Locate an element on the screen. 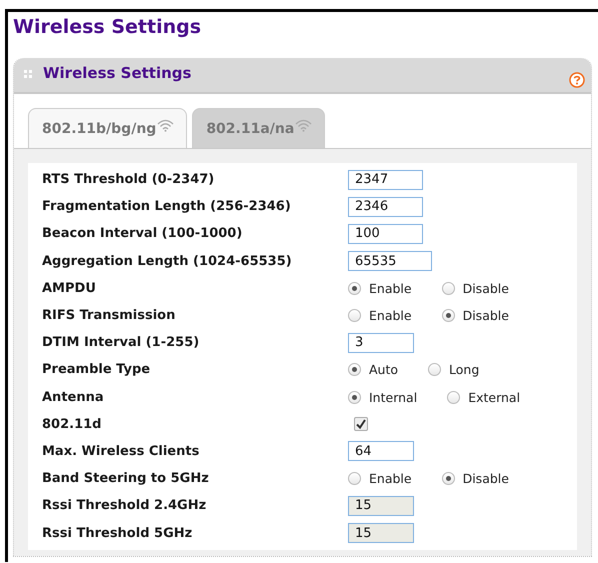 This screenshot has height=563, width=598. field-label: Aggregation Length (1024-65535) is located at coordinates (167, 261).